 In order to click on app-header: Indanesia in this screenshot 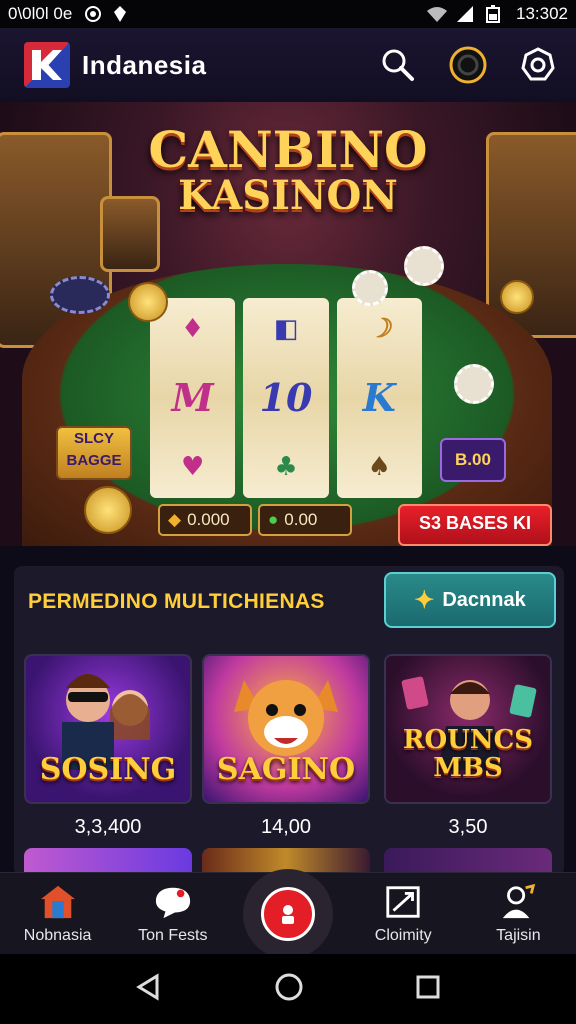, I will do `click(288, 65)`.